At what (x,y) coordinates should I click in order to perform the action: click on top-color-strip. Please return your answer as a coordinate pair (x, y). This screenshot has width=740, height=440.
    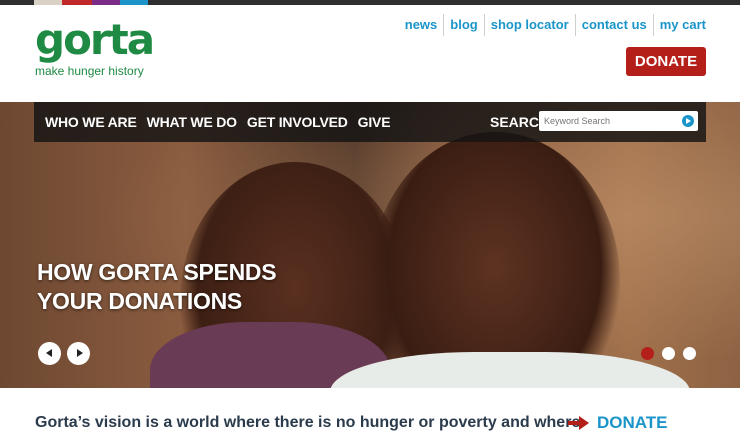
    Looking at the image, I should click on (370, 2).